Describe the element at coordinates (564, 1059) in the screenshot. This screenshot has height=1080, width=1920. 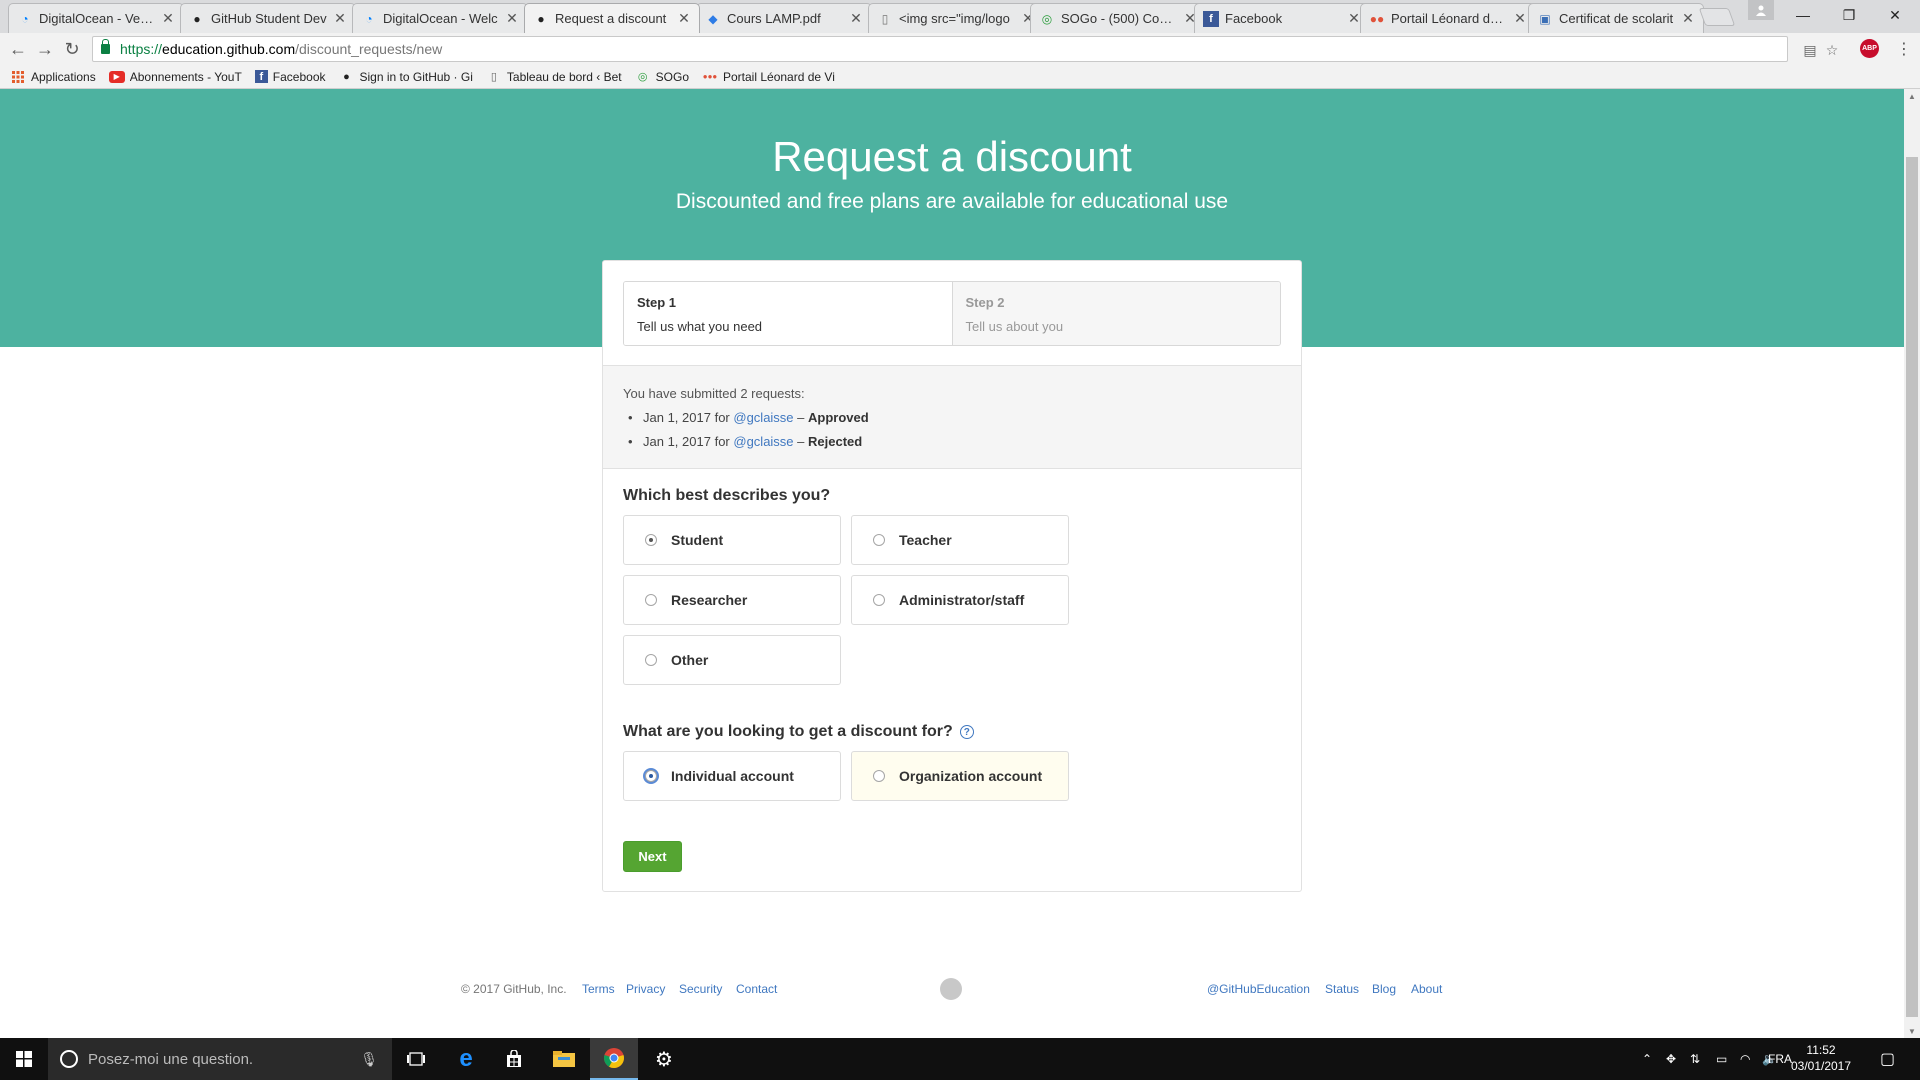
I see `file-explorer-icon` at that location.